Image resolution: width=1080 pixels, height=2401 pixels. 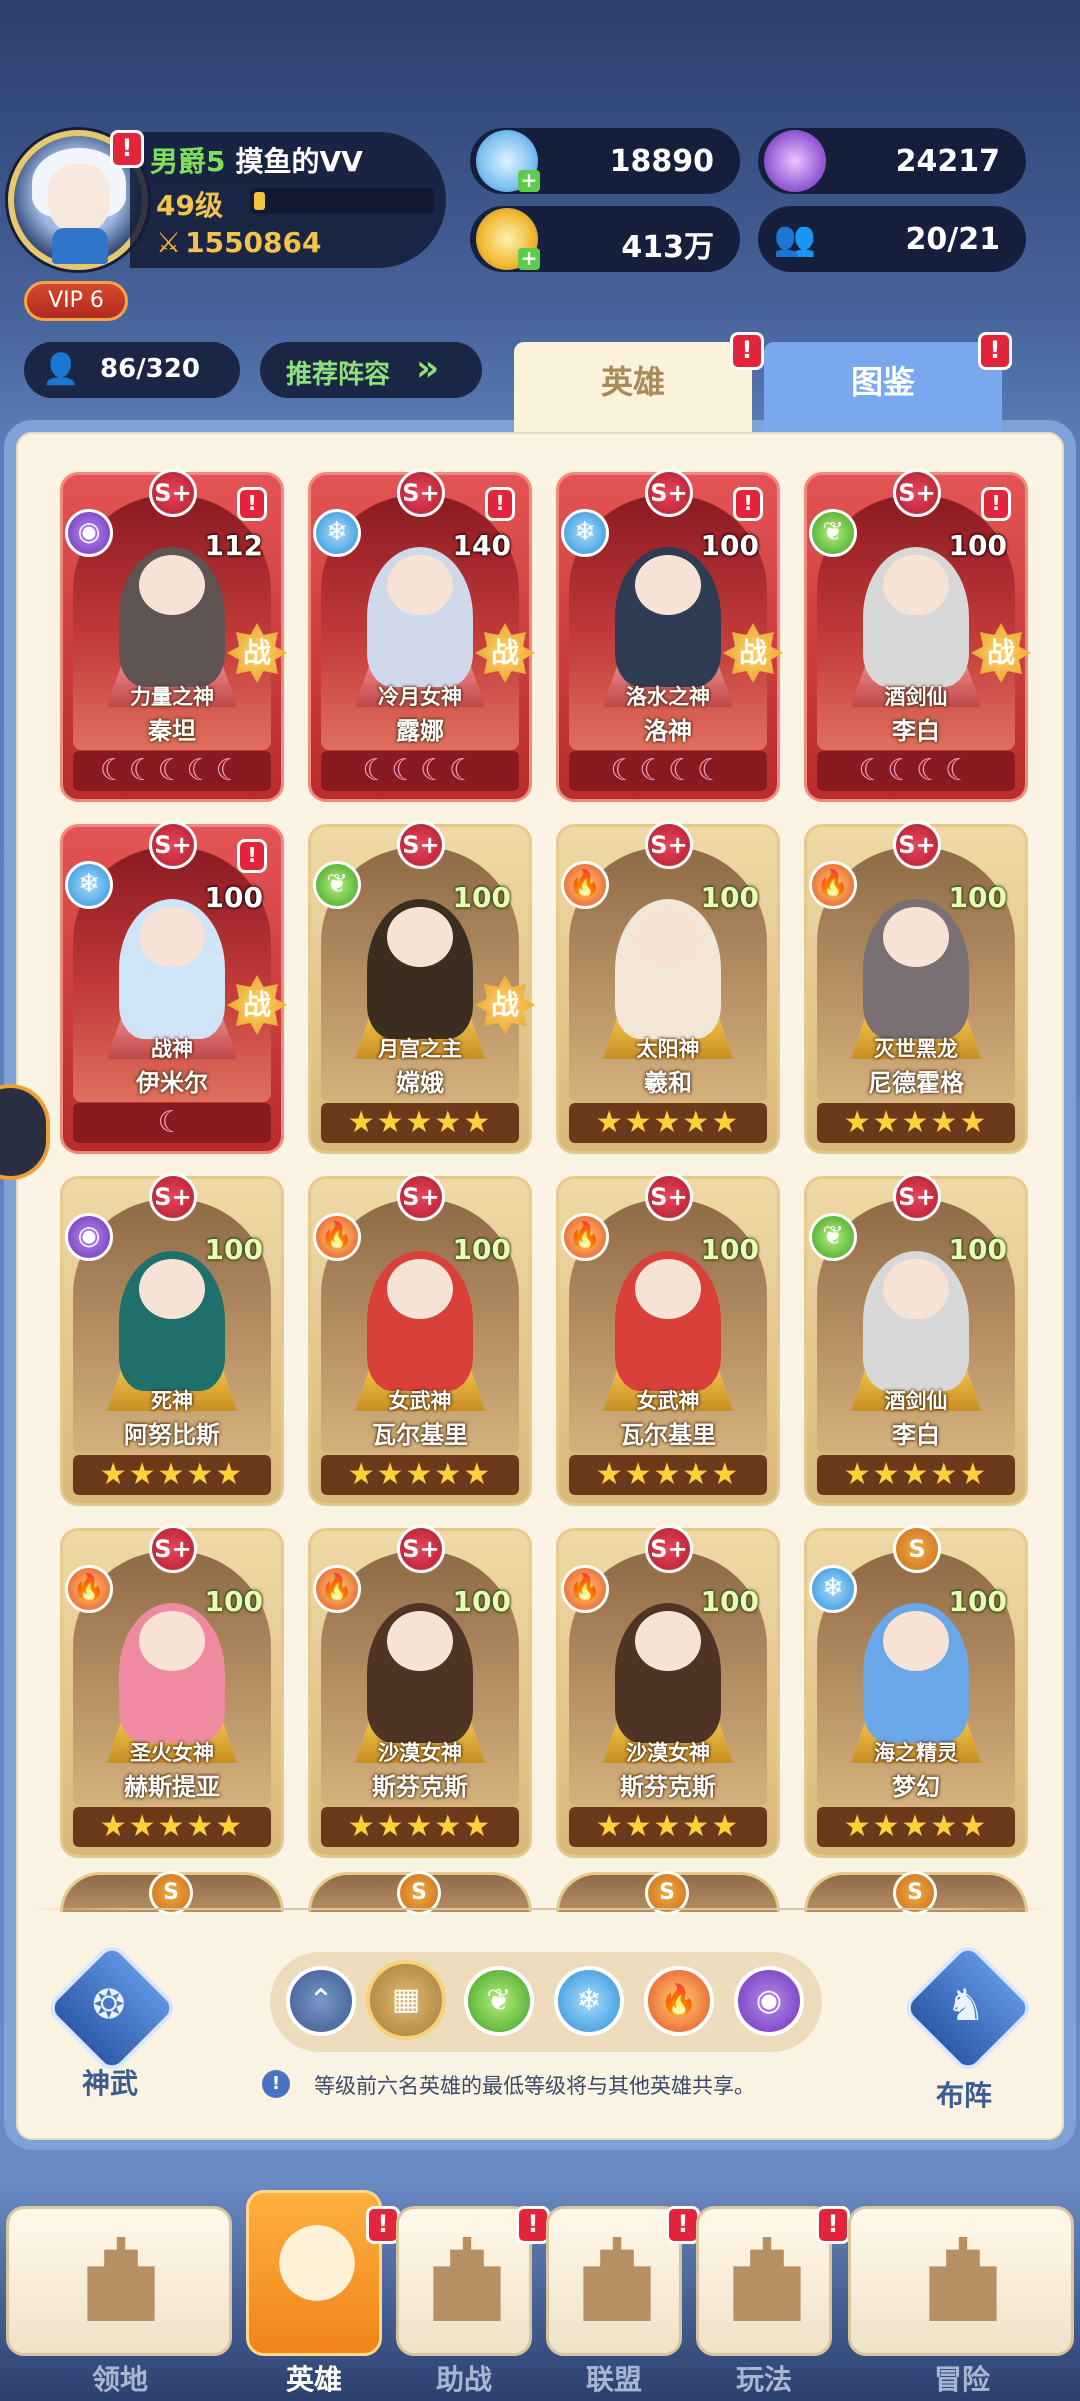 I want to click on hero-title: 沙漠女神, so click(x=420, y=1753).